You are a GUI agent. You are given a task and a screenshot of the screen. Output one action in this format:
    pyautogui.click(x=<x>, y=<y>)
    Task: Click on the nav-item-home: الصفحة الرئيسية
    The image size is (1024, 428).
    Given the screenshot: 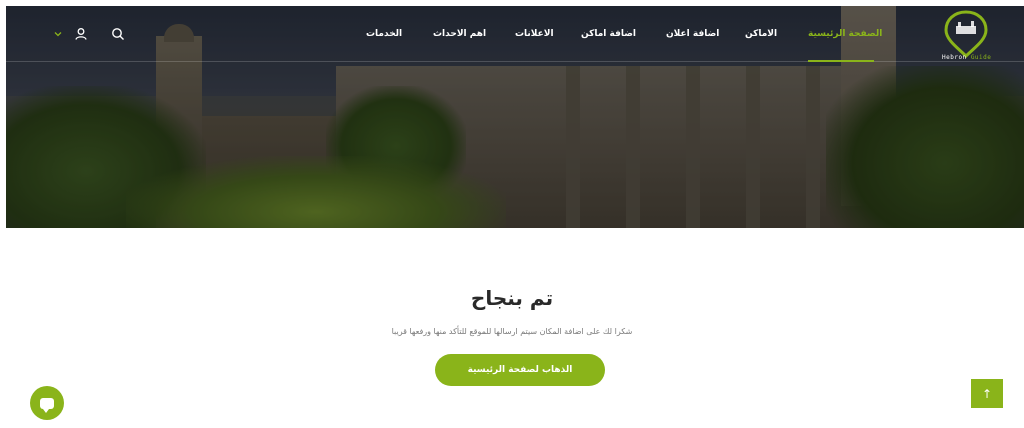 What is the action you would take?
    pyautogui.click(x=845, y=34)
    